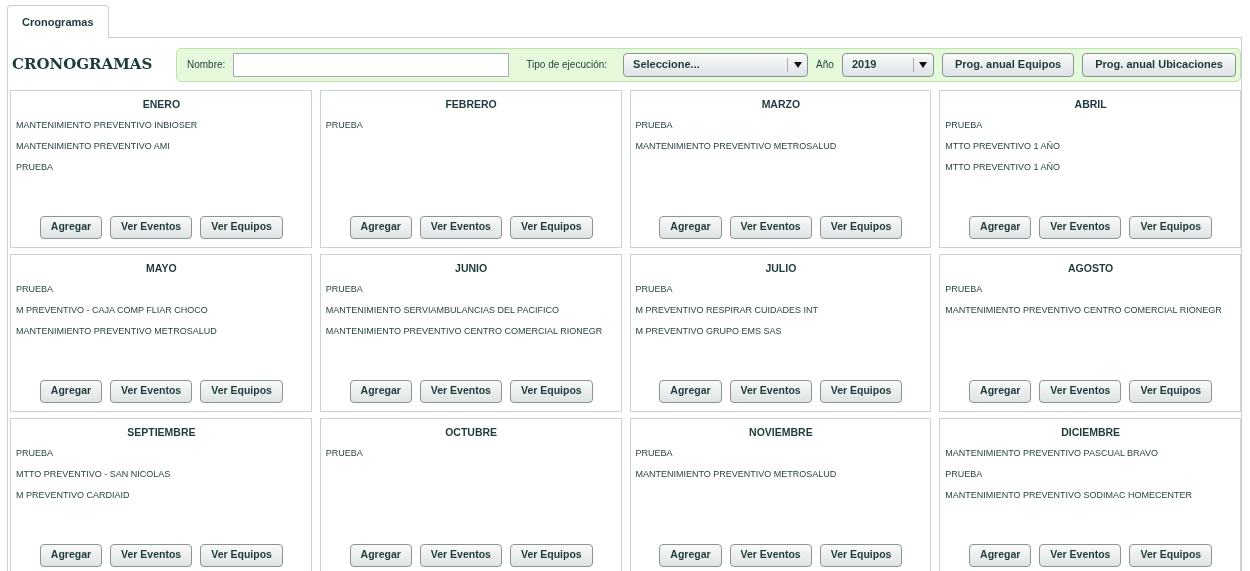  What do you see at coordinates (781, 432) in the screenshot?
I see `month-title: NOVIEMBRE` at bounding box center [781, 432].